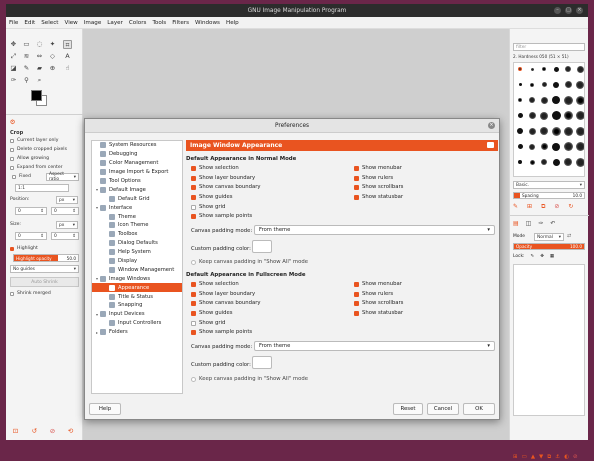 The image size is (594, 461). Describe the element at coordinates (159, 23) in the screenshot. I see `menu-tools: Tools` at that location.